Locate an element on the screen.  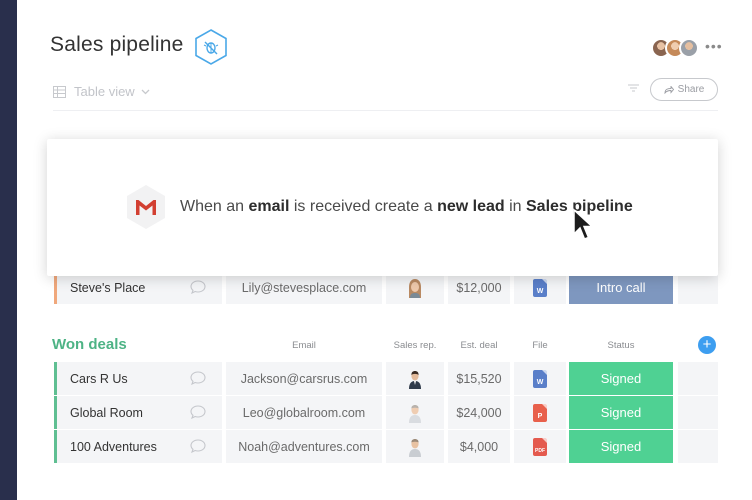
recipe-text: When an is located at coordinates (212, 206).